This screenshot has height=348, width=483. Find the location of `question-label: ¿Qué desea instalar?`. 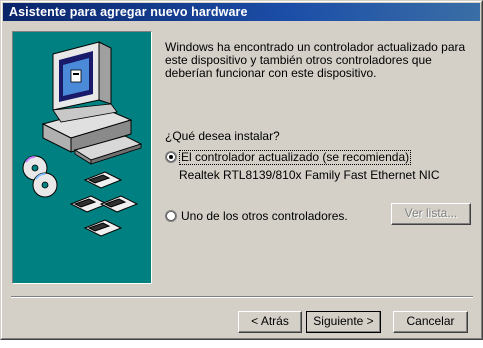

question-label: ¿Qué desea instalar? is located at coordinates (222, 136).